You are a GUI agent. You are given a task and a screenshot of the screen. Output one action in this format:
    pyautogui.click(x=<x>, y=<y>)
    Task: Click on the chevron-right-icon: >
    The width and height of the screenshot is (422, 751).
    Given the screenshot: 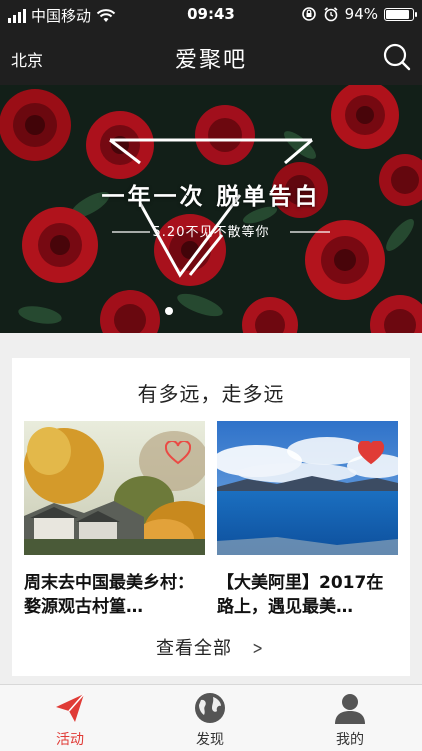 What is the action you would take?
    pyautogui.click(x=258, y=648)
    